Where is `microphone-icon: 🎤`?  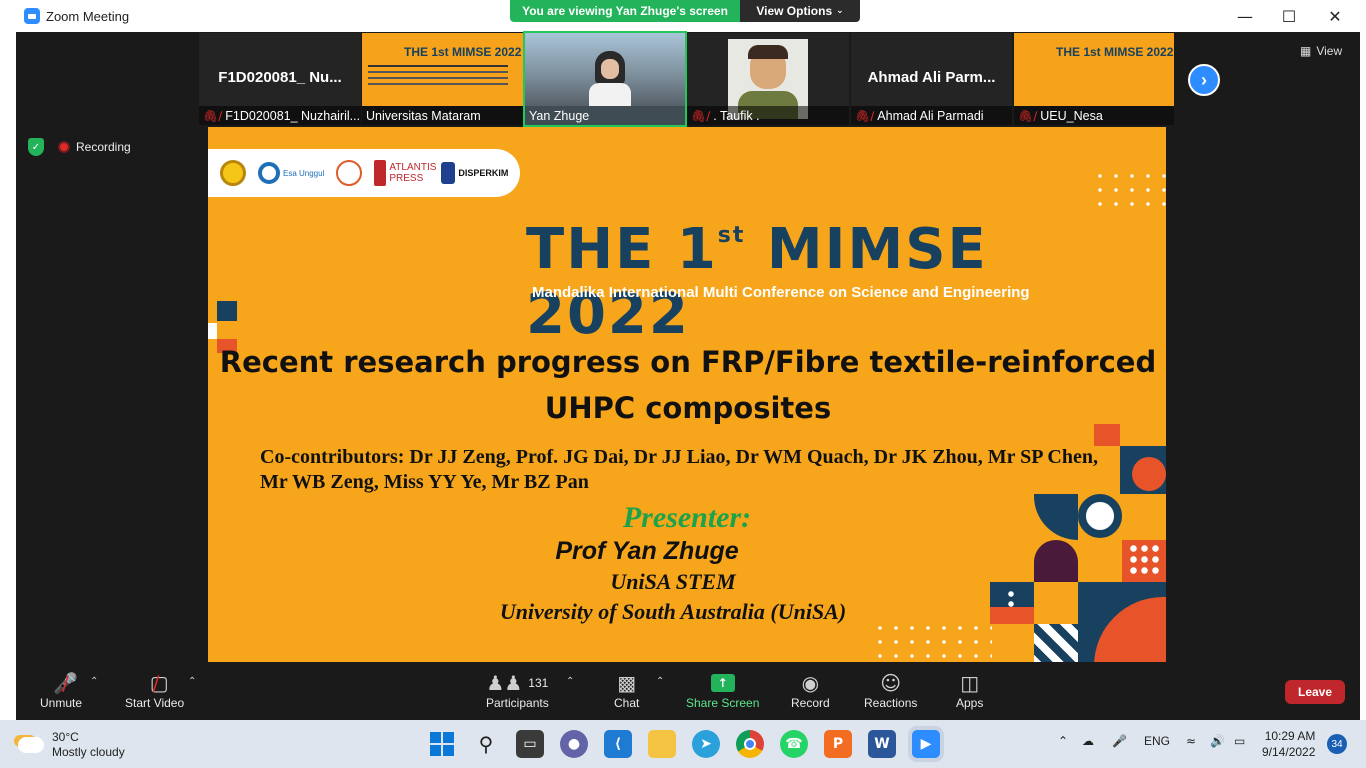 microphone-icon: 🎤 is located at coordinates (1119, 741).